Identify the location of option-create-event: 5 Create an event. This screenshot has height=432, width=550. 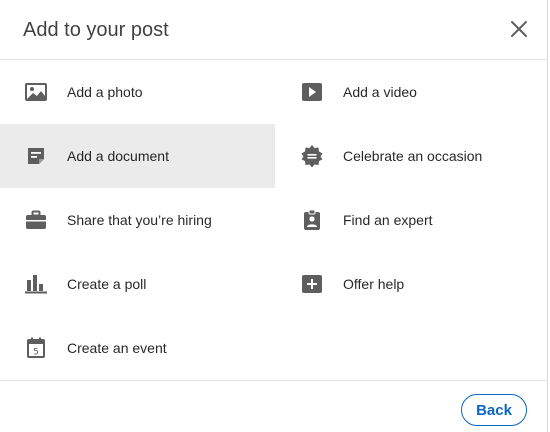
(137, 348).